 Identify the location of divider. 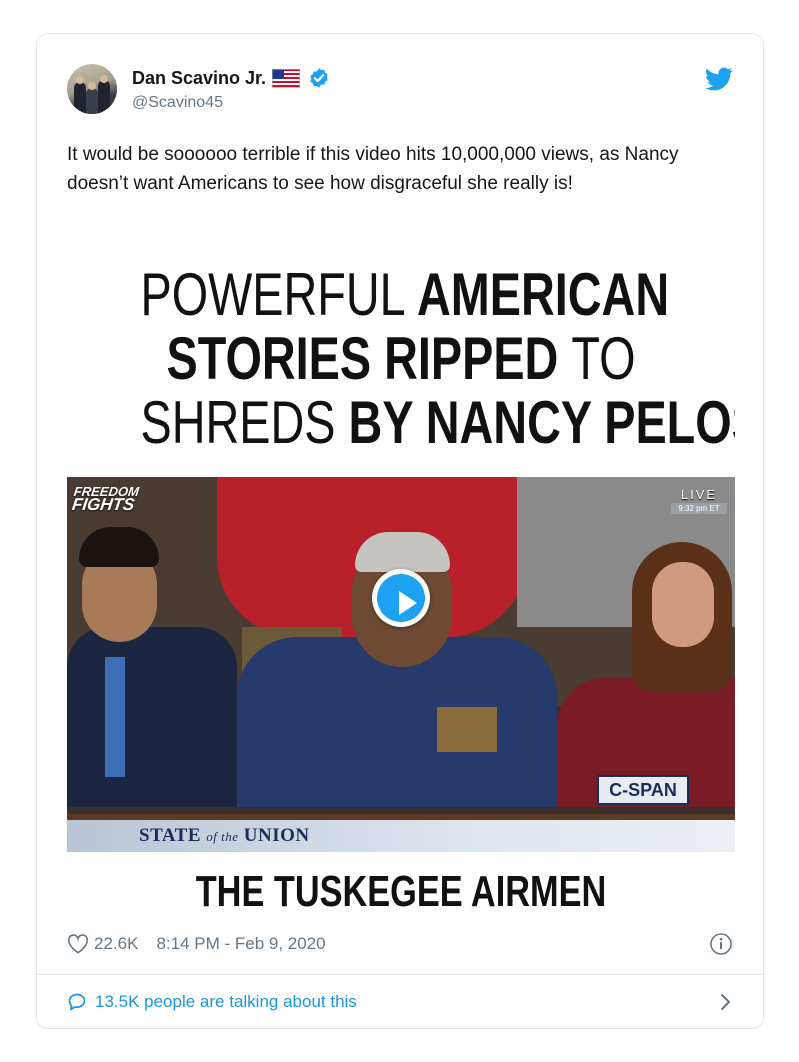
(400, 974).